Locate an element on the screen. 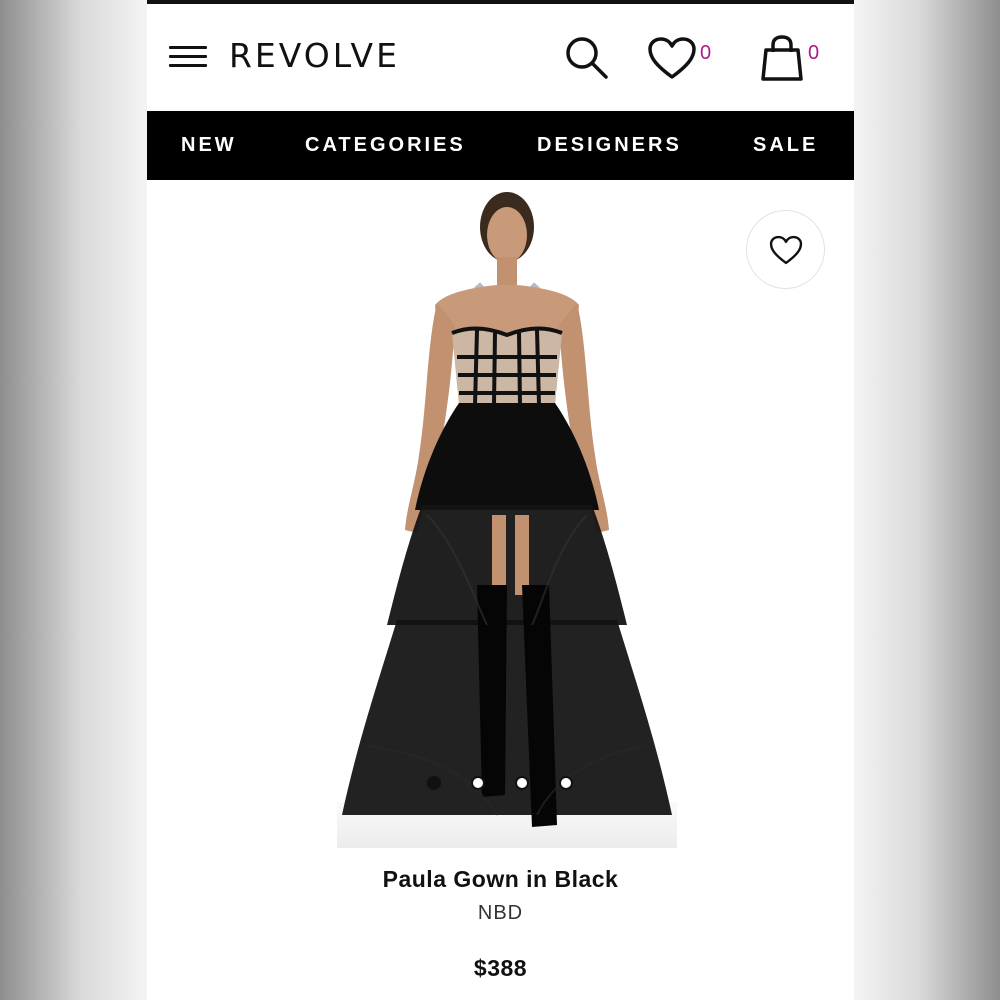  heart-icon is located at coordinates (786, 250).